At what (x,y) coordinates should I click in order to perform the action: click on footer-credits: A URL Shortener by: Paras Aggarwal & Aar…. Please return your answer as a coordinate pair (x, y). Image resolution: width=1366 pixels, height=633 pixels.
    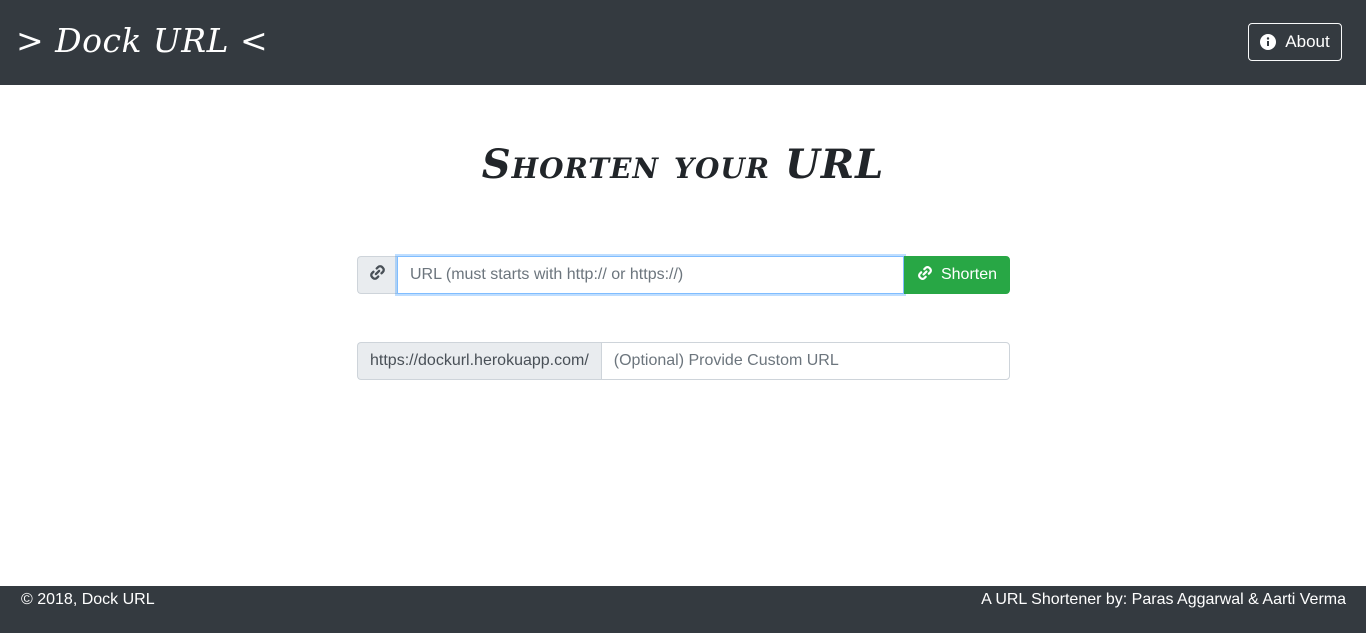
    Looking at the image, I should click on (1163, 599).